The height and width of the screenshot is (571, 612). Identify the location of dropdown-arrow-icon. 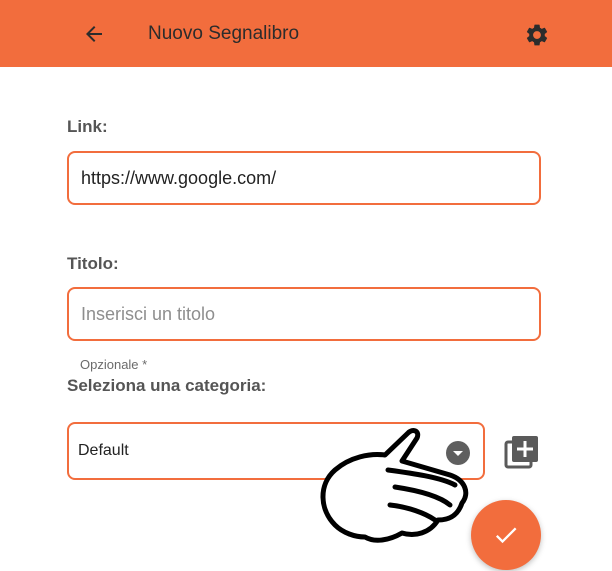
(458, 453).